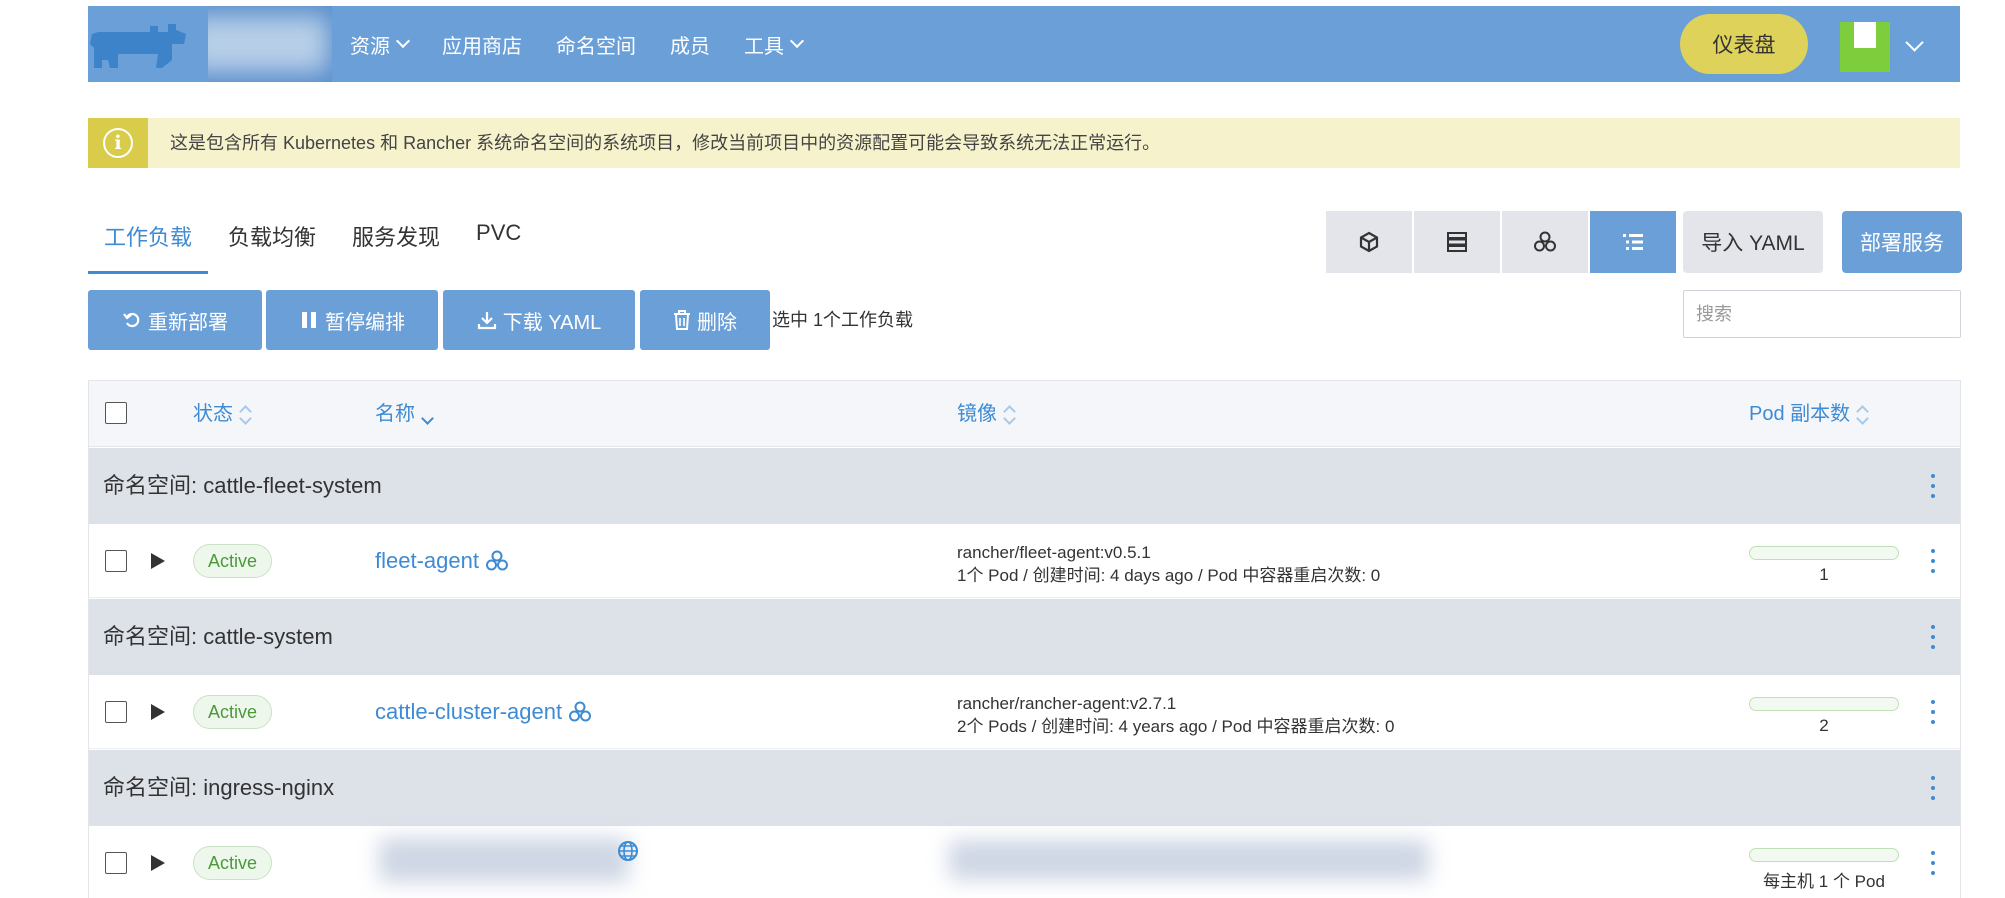 This screenshot has height=898, width=2005. What do you see at coordinates (1024, 414) in the screenshot?
I see `table-header: 状态 名称 镜像 Pod 副本数` at bounding box center [1024, 414].